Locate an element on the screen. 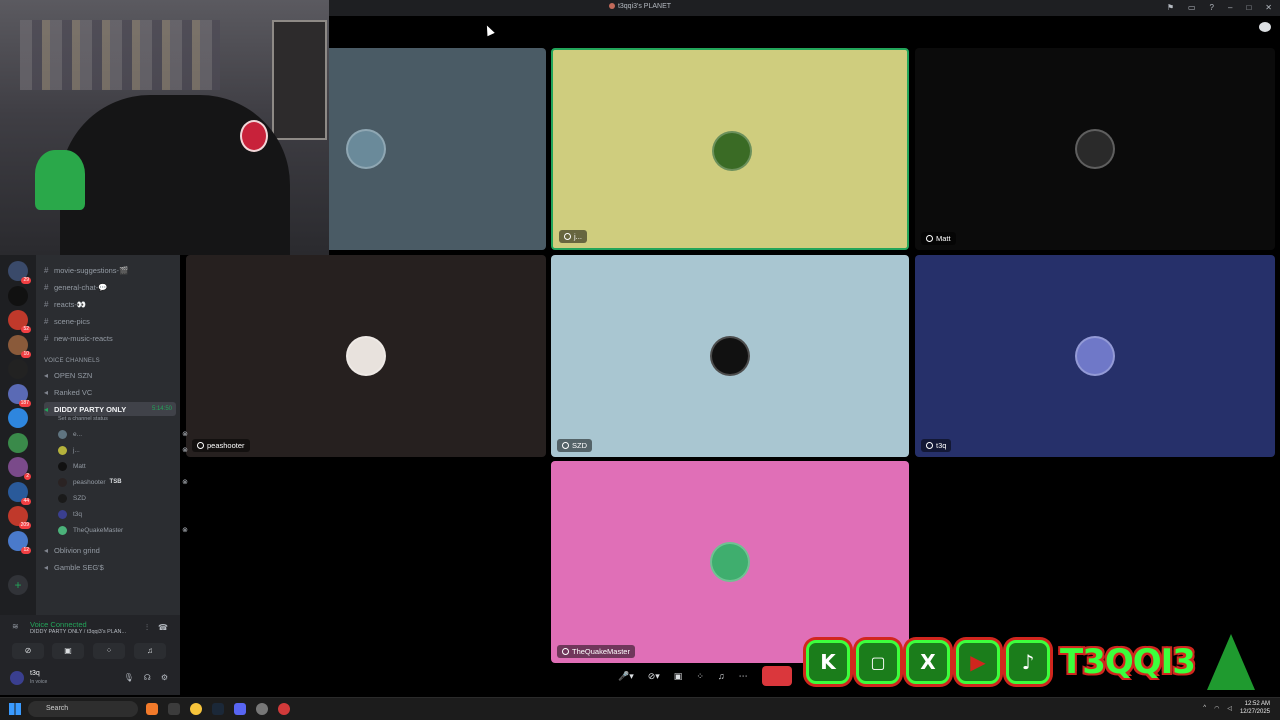  channel-open-szn: ◂ OPEN SZN is located at coordinates (110, 375).